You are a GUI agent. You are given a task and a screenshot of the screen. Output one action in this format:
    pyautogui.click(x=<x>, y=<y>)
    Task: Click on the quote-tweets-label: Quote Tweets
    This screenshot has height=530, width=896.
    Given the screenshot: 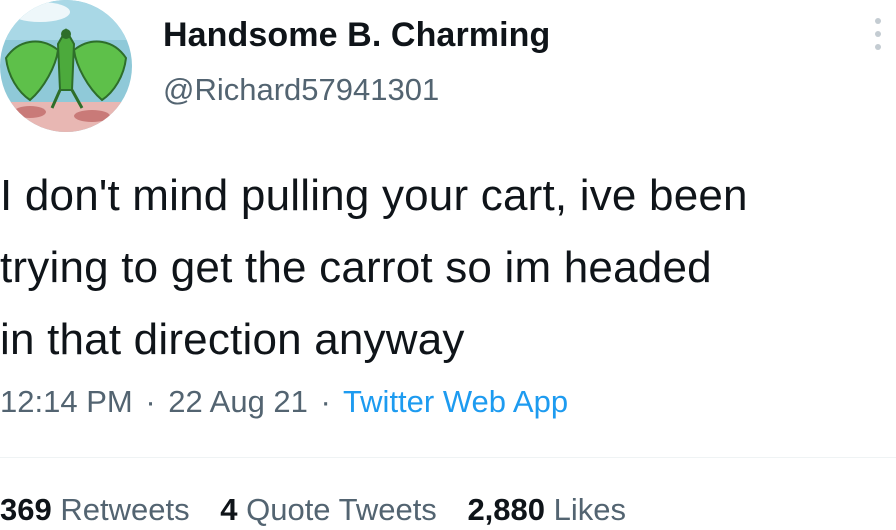 What is the action you would take?
    pyautogui.click(x=341, y=509)
    